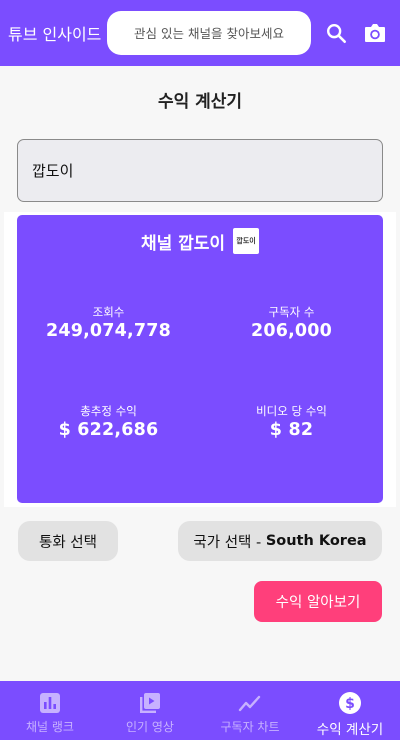  Describe the element at coordinates (108, 331) in the screenshot. I see `views-value: 249,074,778` at that location.